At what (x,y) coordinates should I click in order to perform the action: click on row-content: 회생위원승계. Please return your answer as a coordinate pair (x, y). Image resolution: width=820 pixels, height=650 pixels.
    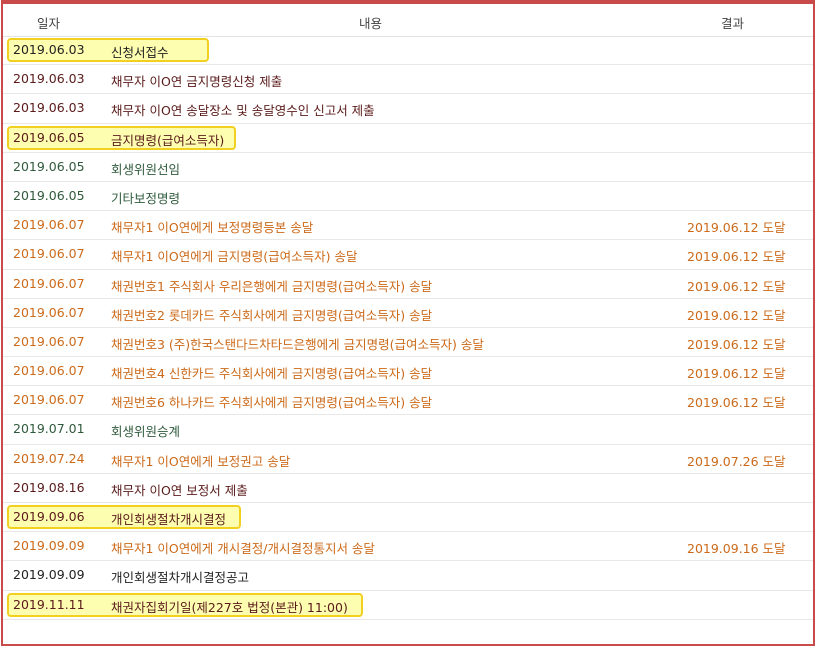
    Looking at the image, I should click on (146, 432).